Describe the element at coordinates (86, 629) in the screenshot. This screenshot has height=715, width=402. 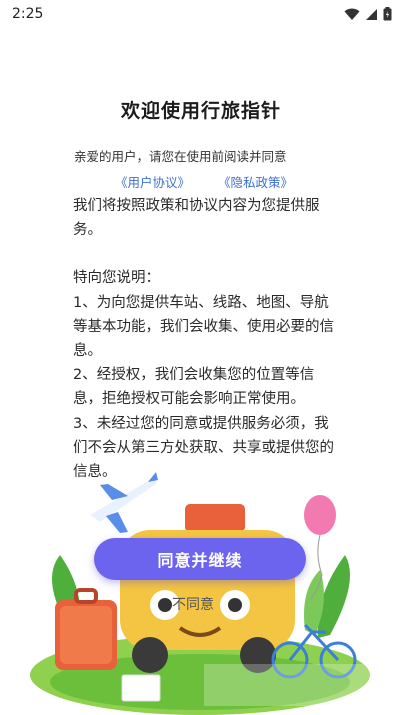
I see `suitcase-icon` at that location.